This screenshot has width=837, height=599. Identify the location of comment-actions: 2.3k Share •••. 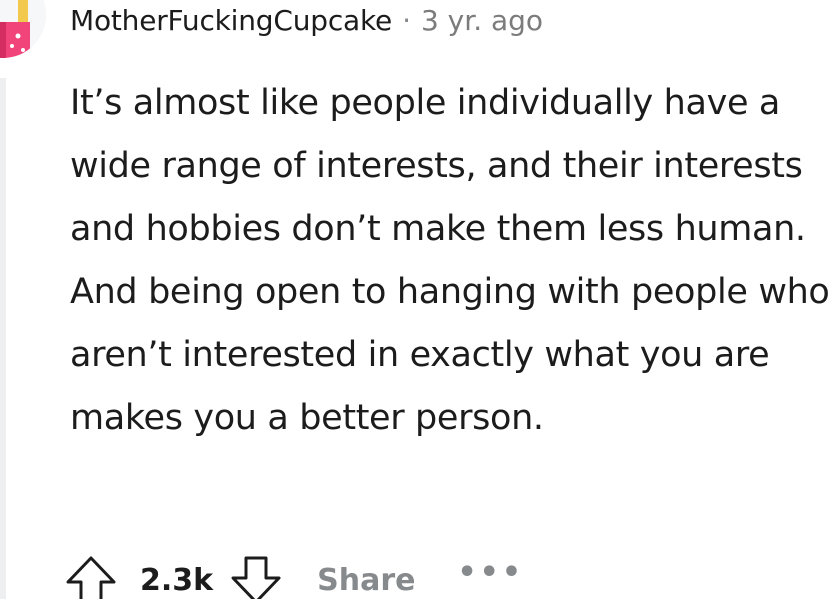
(294, 573).